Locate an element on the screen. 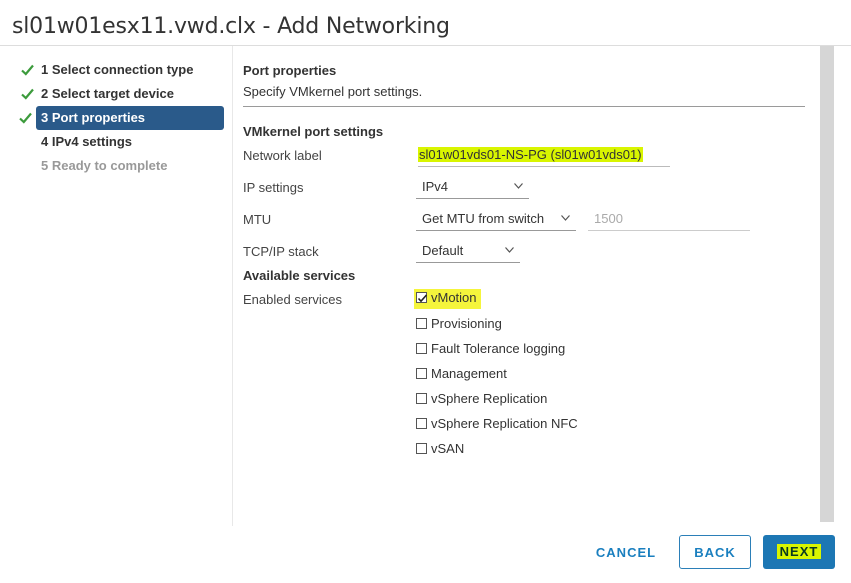  service-vsphere-replication: vSphere Replication is located at coordinates (481, 400).